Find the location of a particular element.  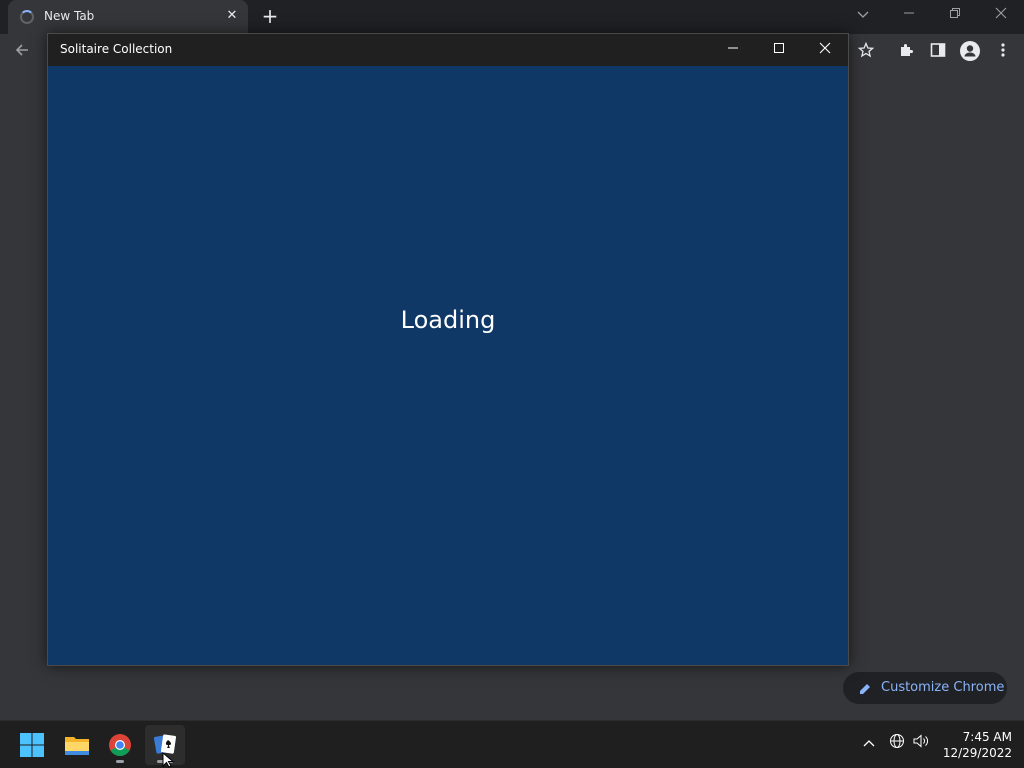

bookmark-star-icon is located at coordinates (866, 53).